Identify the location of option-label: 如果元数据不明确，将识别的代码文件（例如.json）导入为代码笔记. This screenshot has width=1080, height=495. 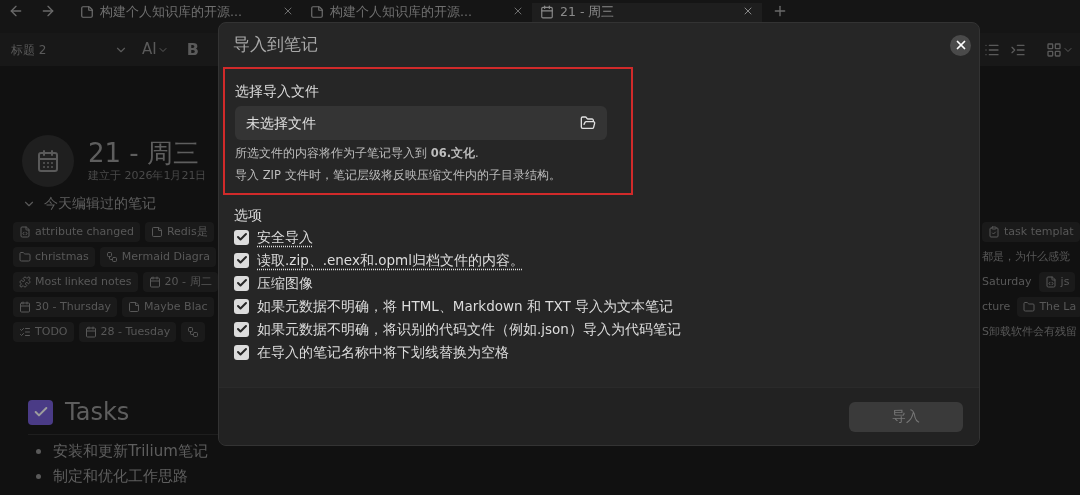
(469, 329).